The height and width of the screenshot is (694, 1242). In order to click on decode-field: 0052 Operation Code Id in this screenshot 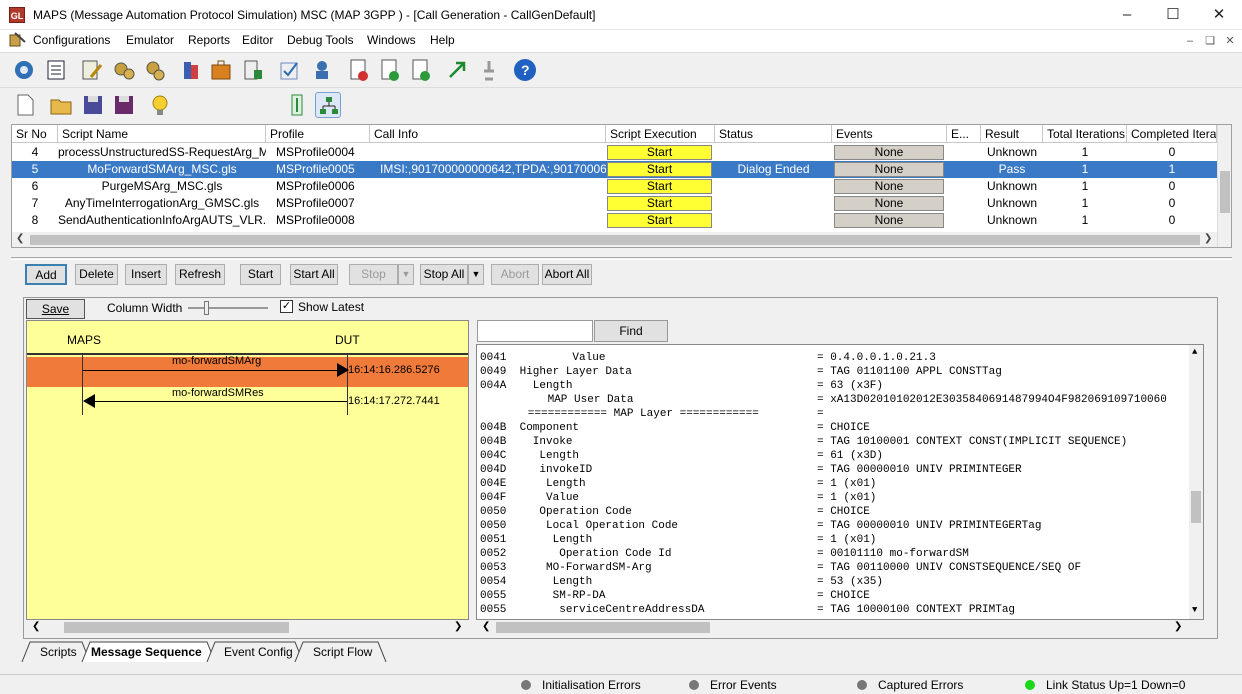, I will do `click(575, 554)`.